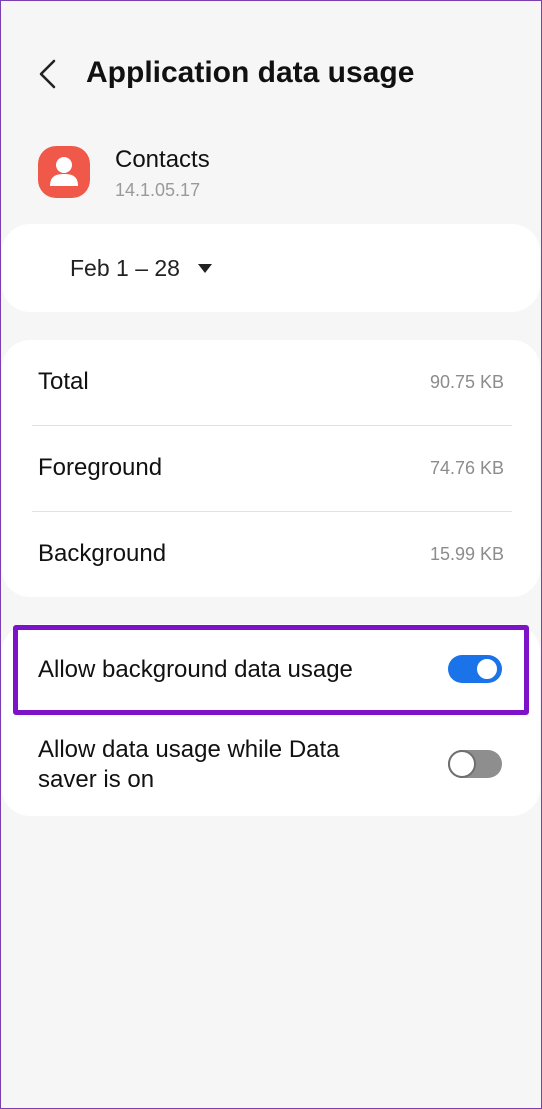 This screenshot has width=542, height=1109. I want to click on data-saver-switch, so click(475, 764).